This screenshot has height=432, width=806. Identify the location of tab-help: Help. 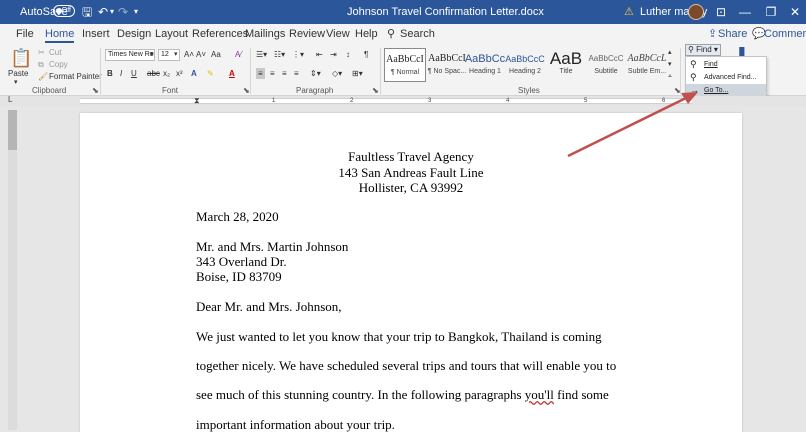
(366, 35).